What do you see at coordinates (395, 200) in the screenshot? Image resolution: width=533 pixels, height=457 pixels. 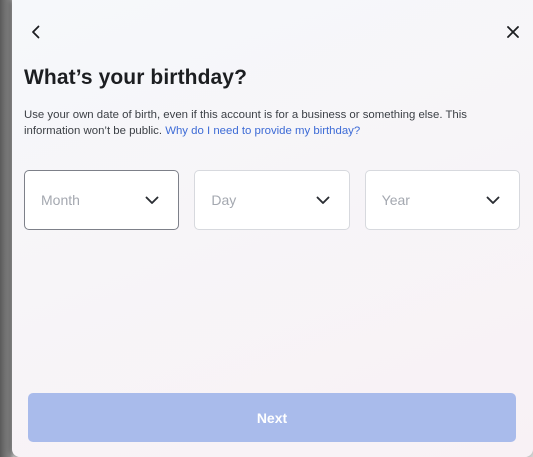 I see `year-placeholder: Year` at bounding box center [395, 200].